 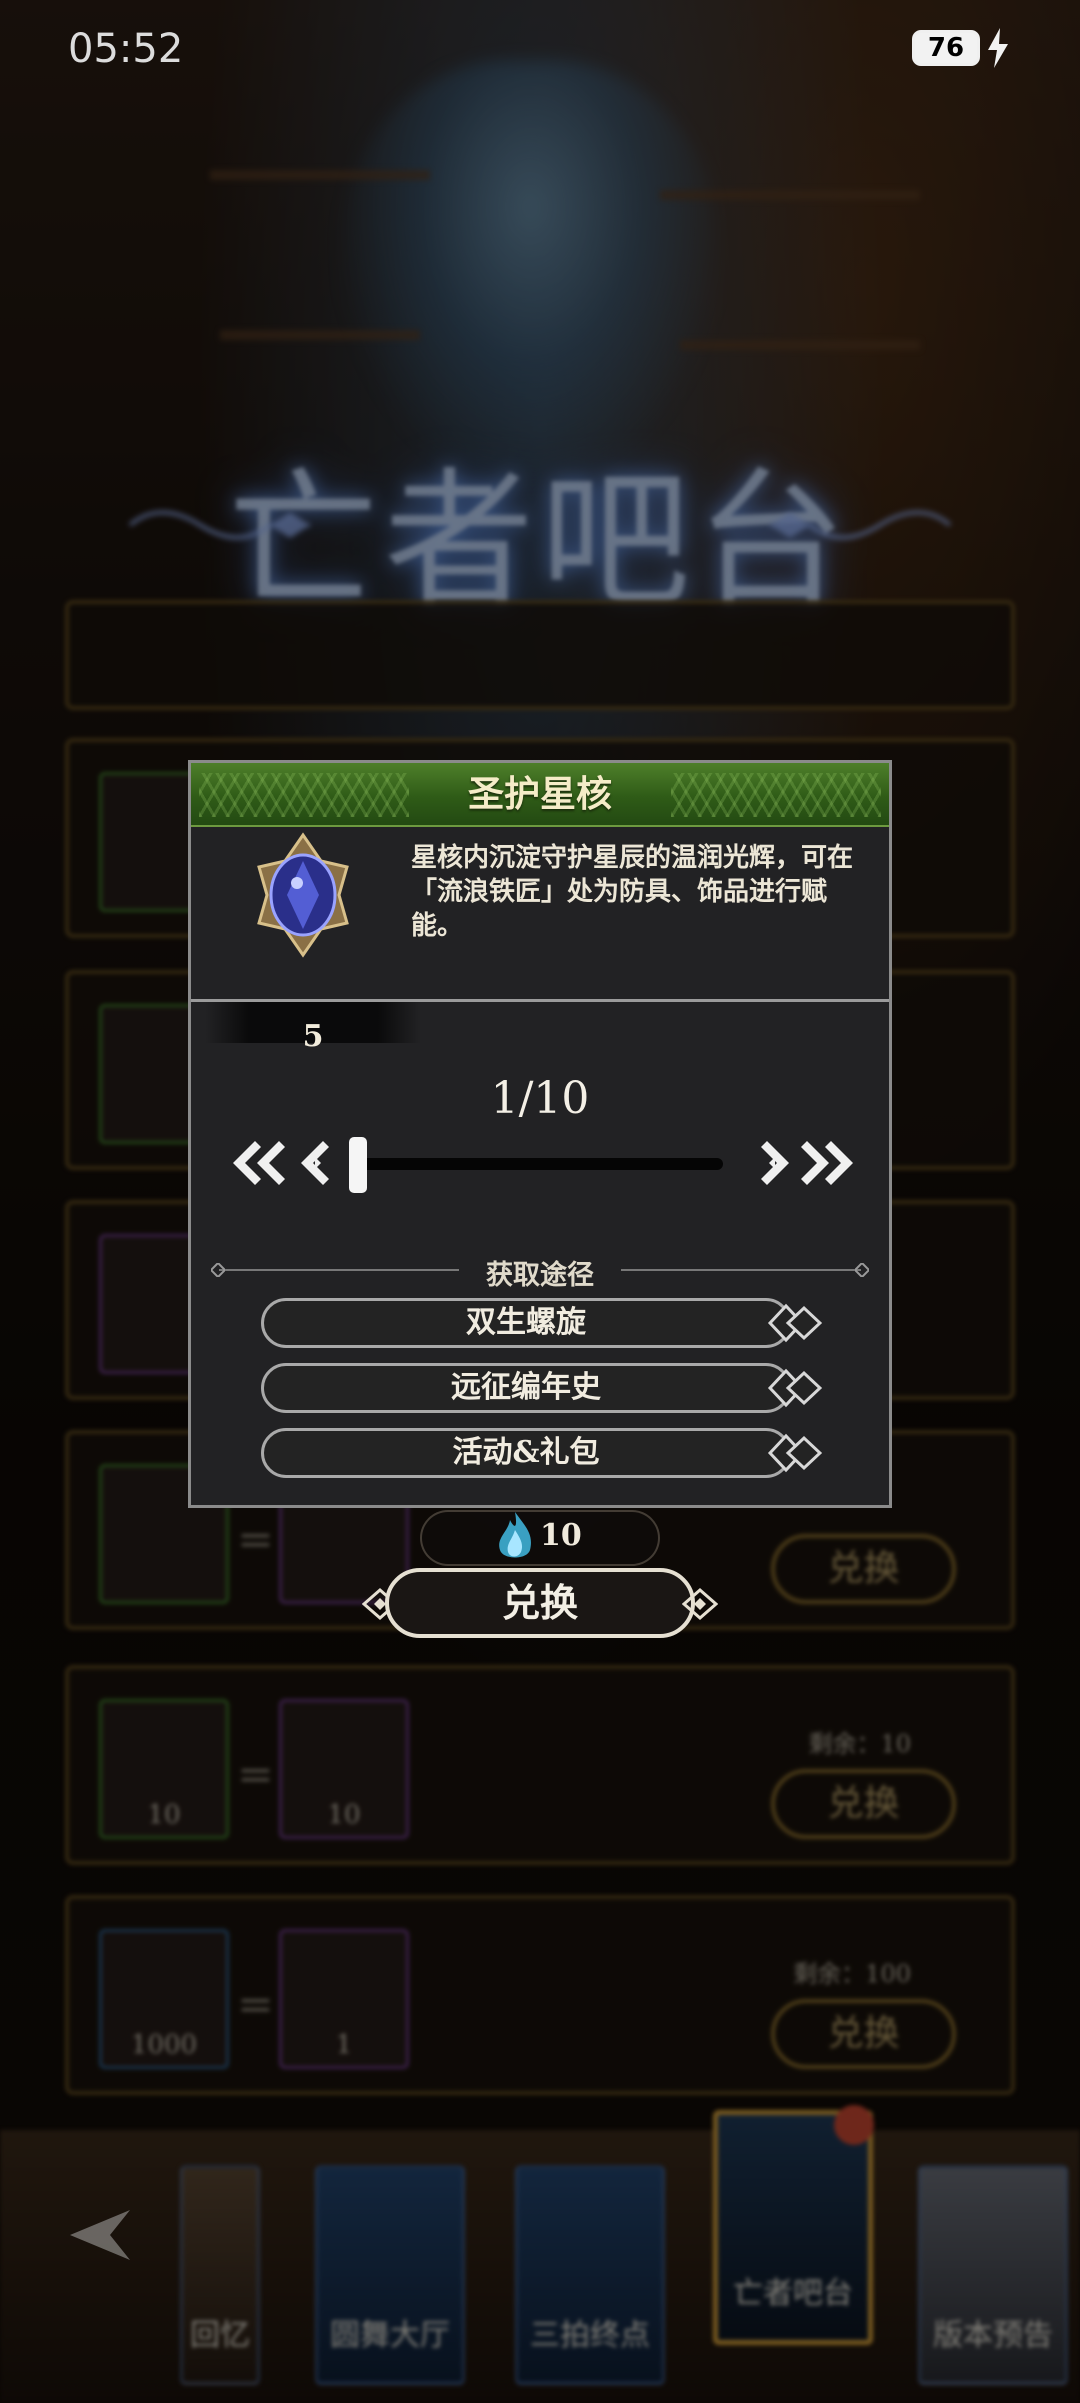 I want to click on cost-value: 10, so click(x=561, y=1535).